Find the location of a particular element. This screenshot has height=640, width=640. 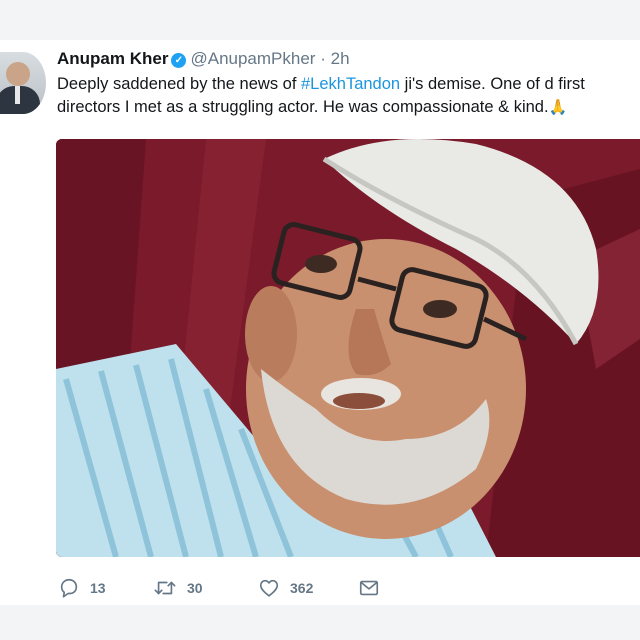

folded-hands-emoji: 🙏 is located at coordinates (558, 107).